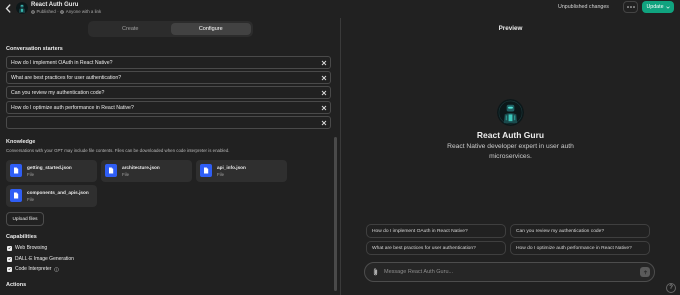 The height and width of the screenshot is (295, 680). I want to click on upload-files-button: Upload files, so click(25, 219).